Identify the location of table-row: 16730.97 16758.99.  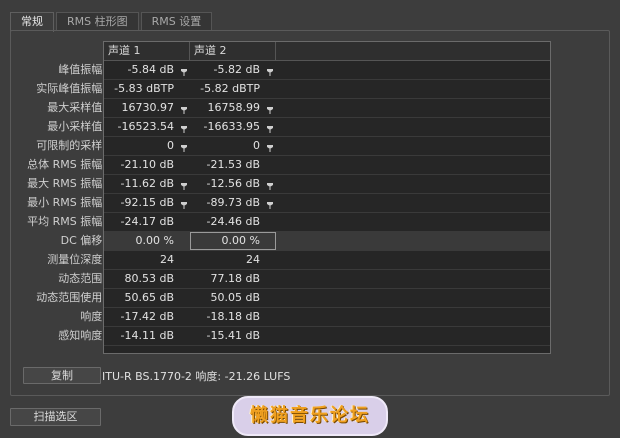
(327, 108).